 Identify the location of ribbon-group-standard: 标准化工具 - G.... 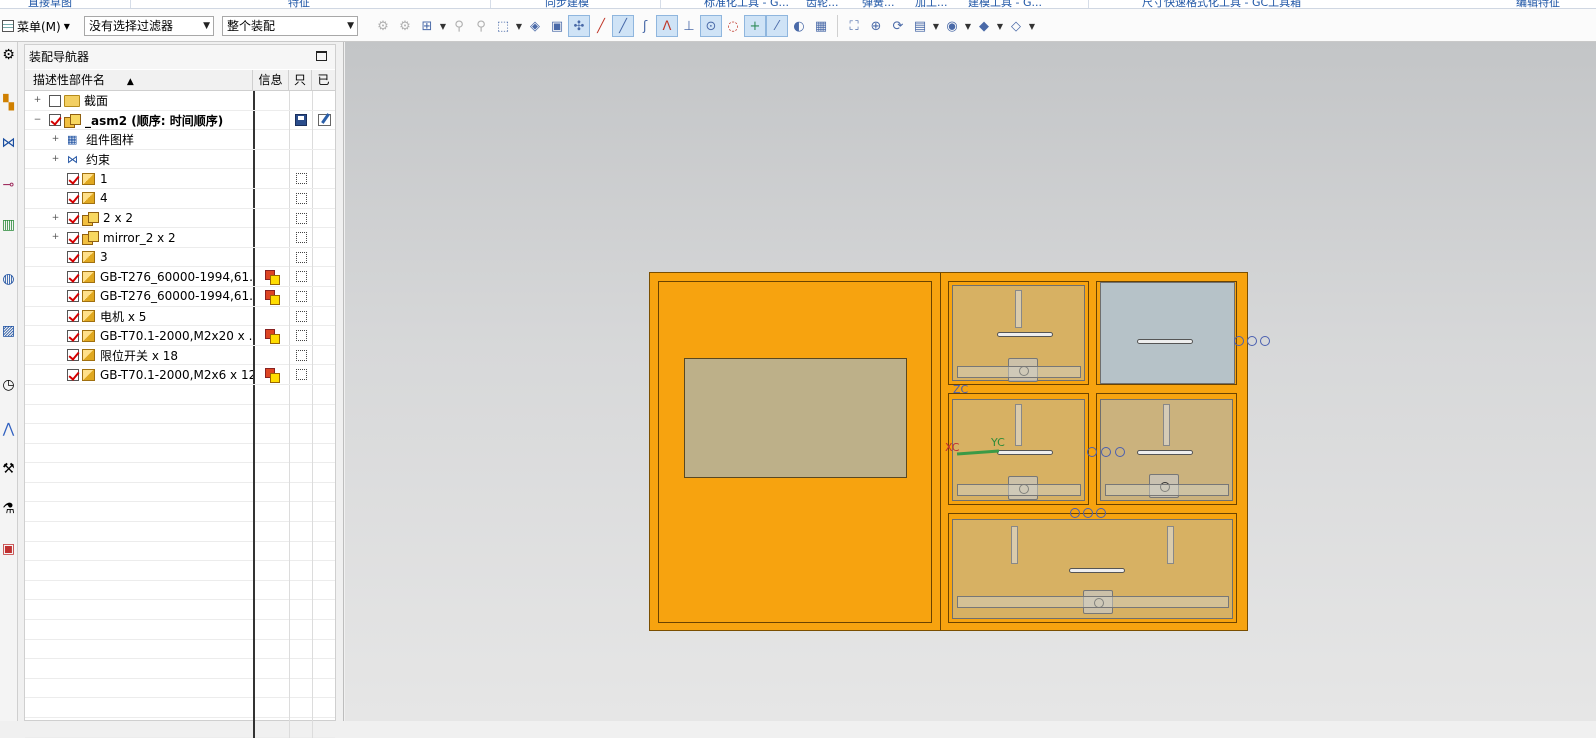
(746, 4).